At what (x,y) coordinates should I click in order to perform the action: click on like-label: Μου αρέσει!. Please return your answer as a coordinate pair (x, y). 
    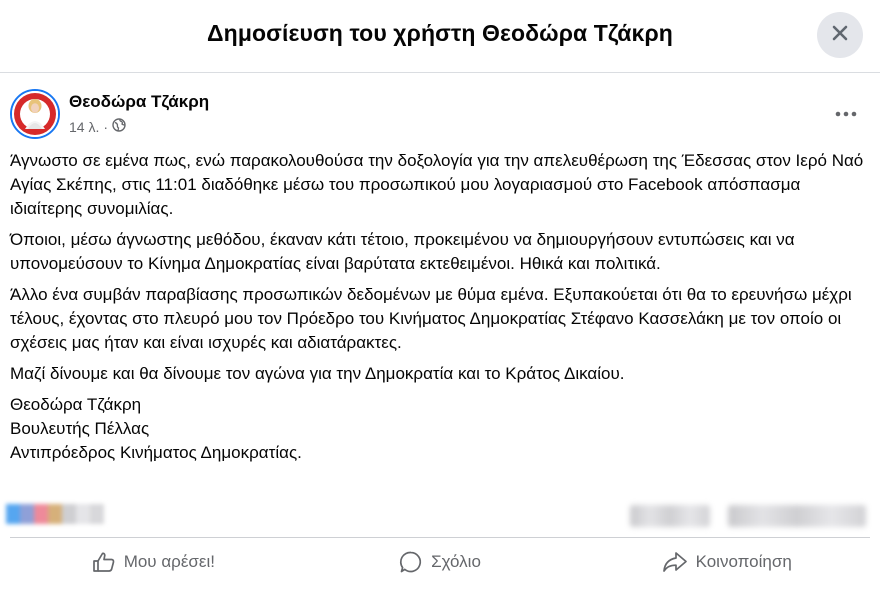
    Looking at the image, I should click on (169, 561).